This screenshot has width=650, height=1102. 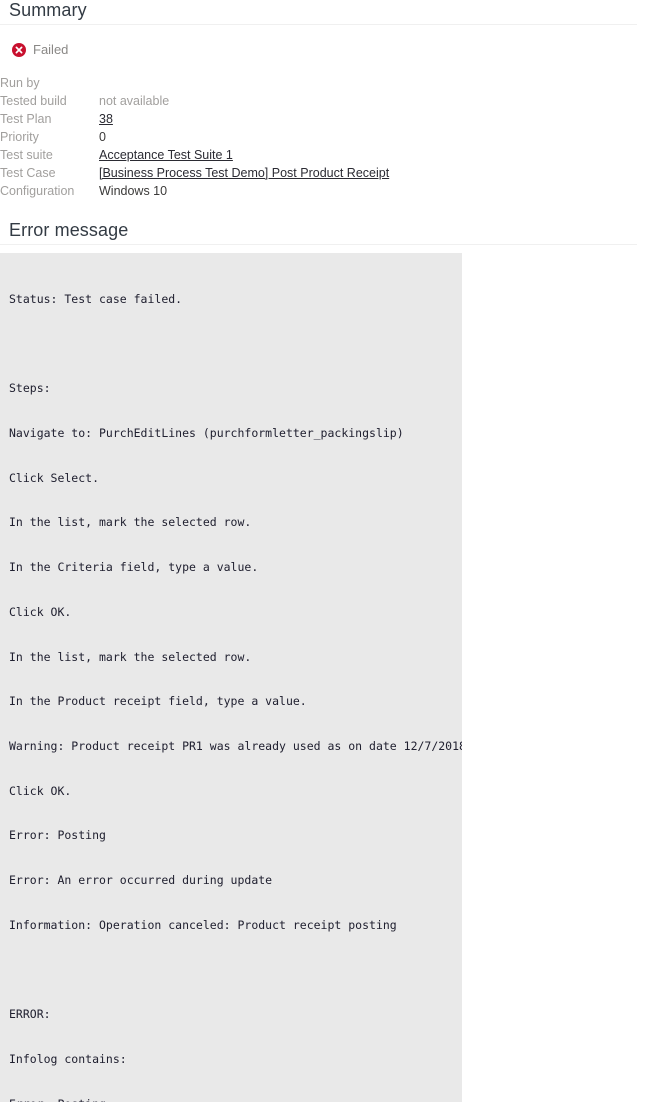 I want to click on detail-label-test-case: Test Case, so click(x=28, y=173).